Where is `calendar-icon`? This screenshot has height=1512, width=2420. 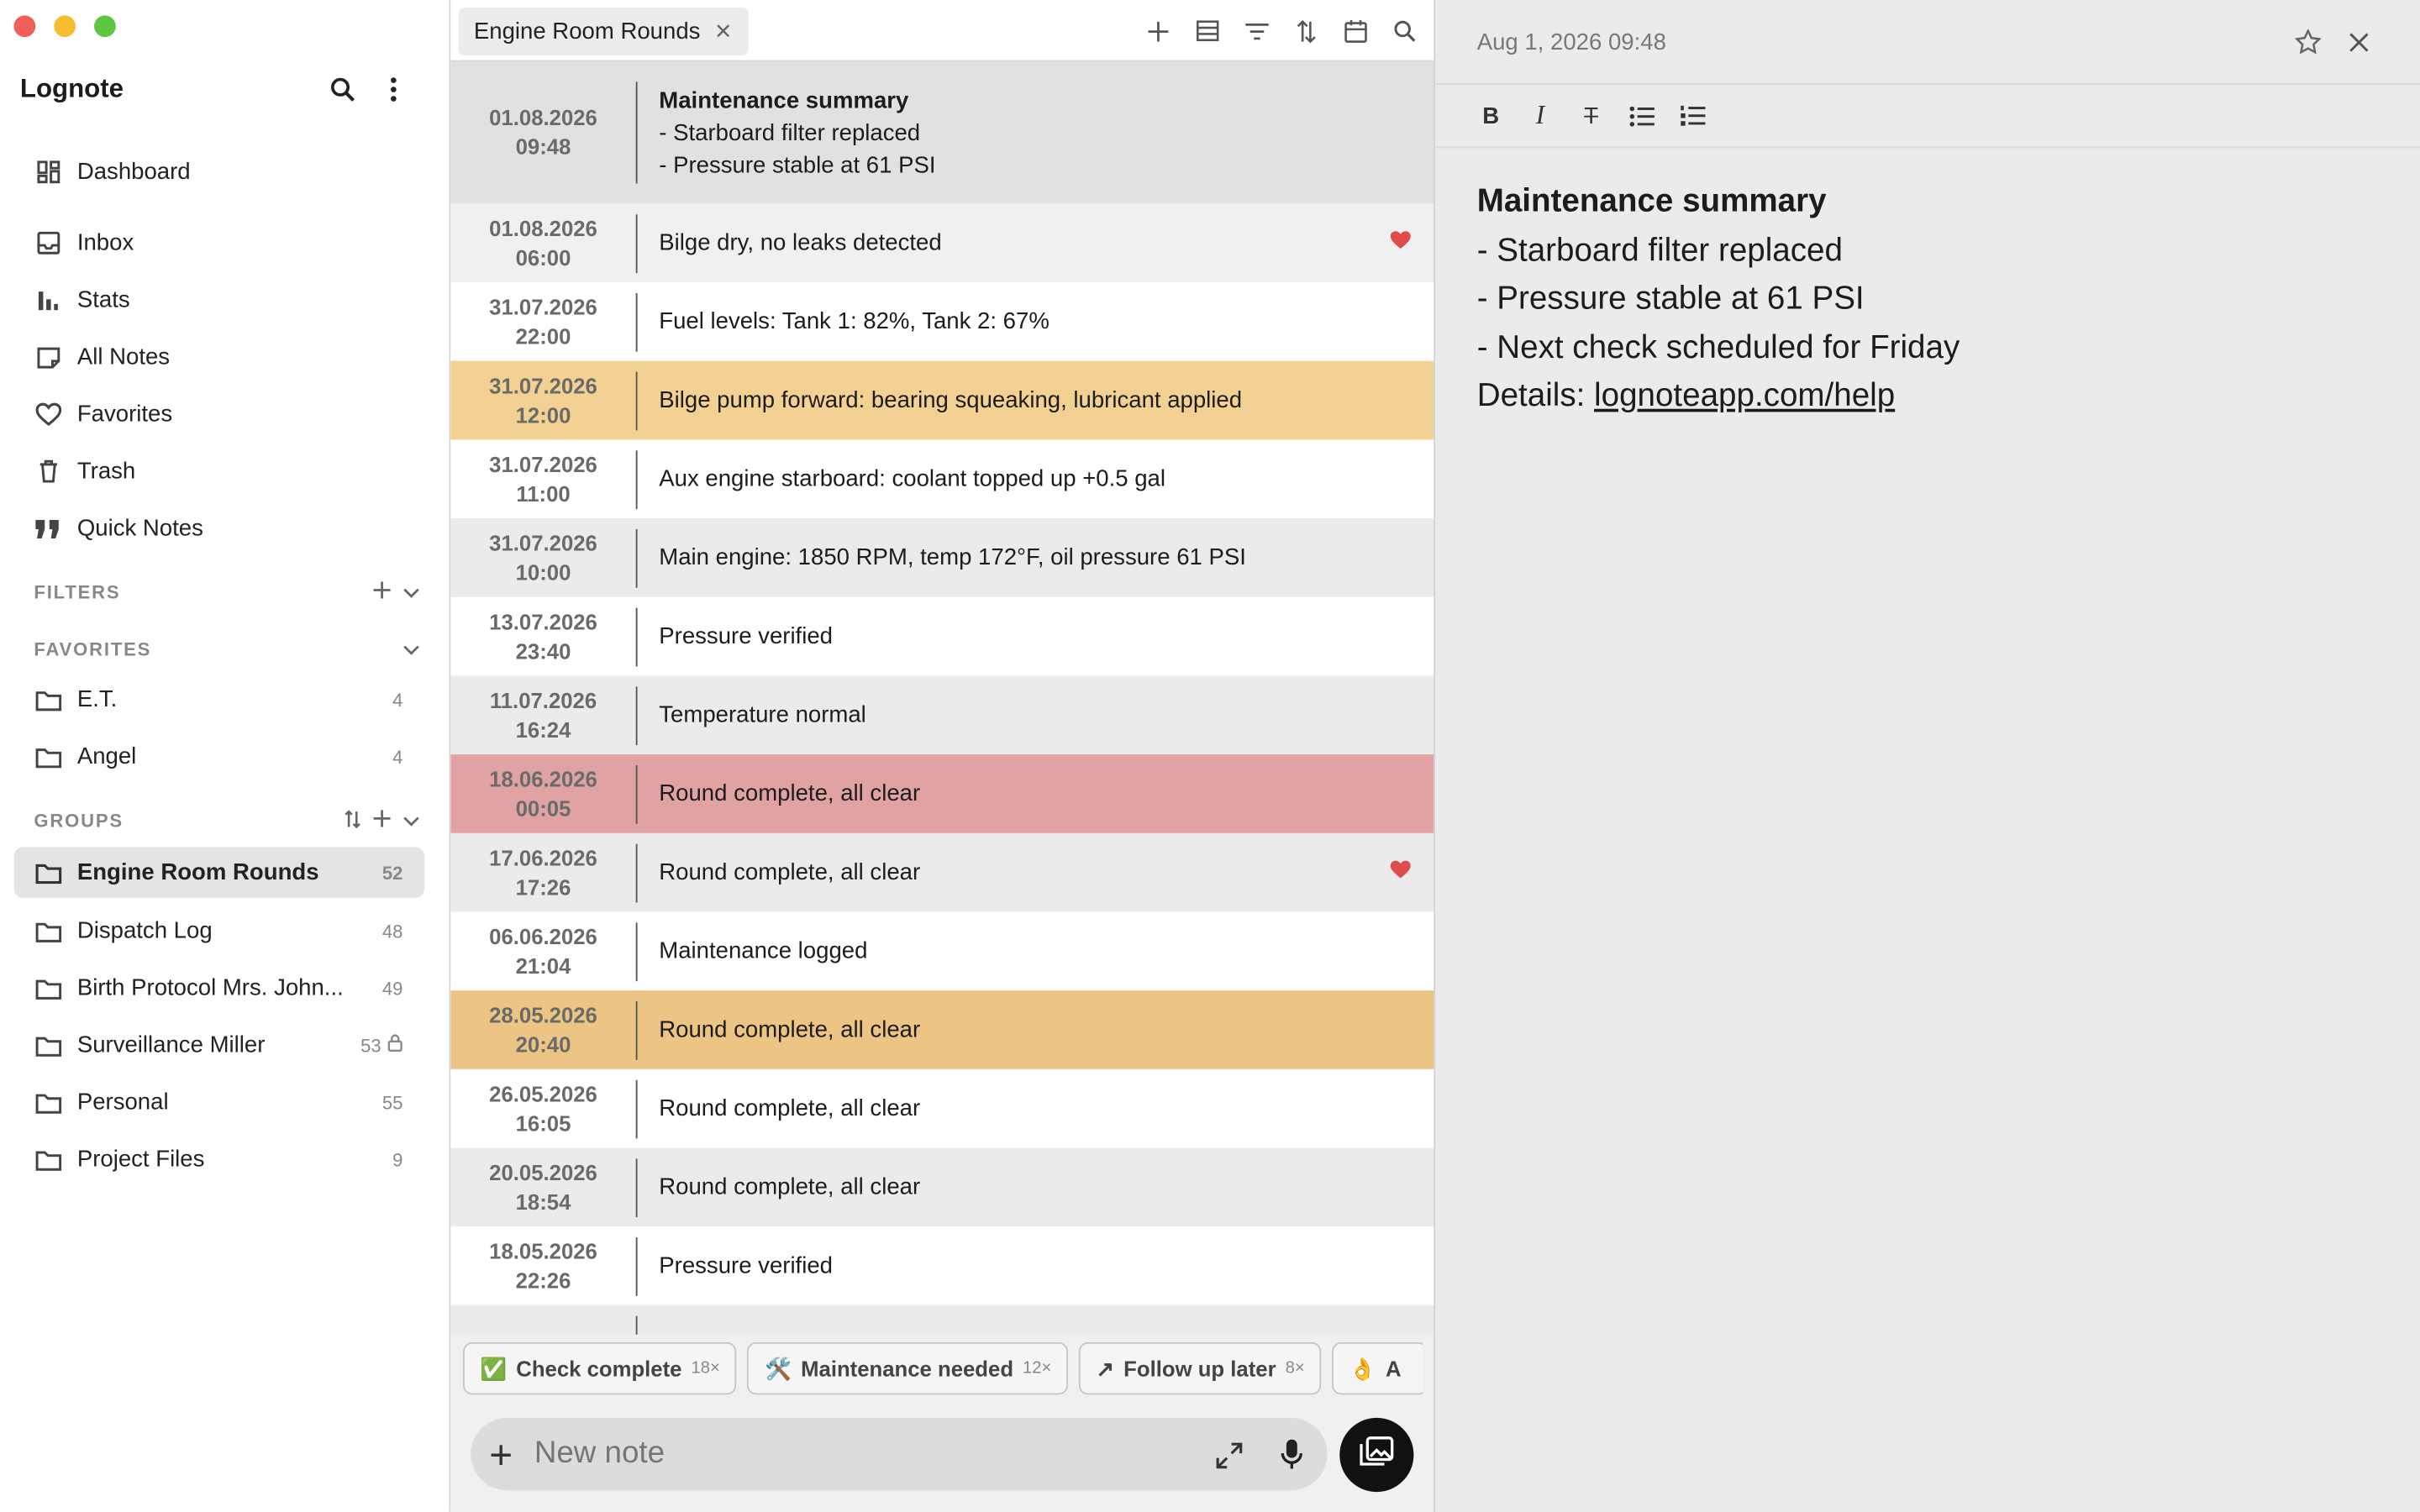
calendar-icon is located at coordinates (1355, 30).